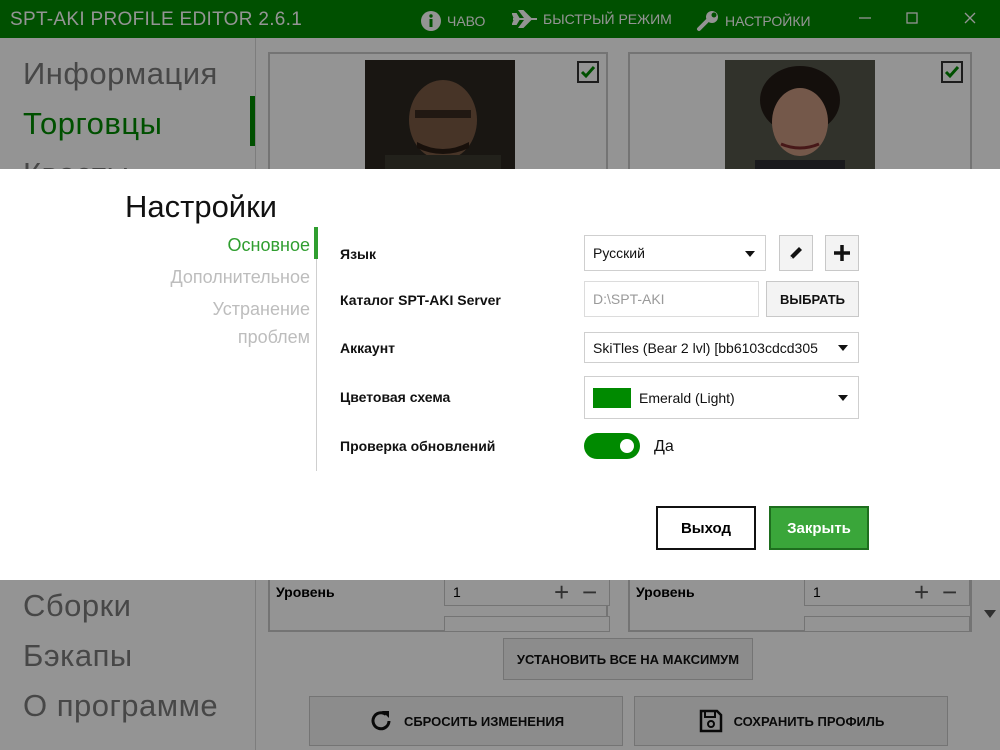 This screenshot has height=750, width=1000. What do you see at coordinates (358, 254) in the screenshot?
I see `language-label: Язык` at bounding box center [358, 254].